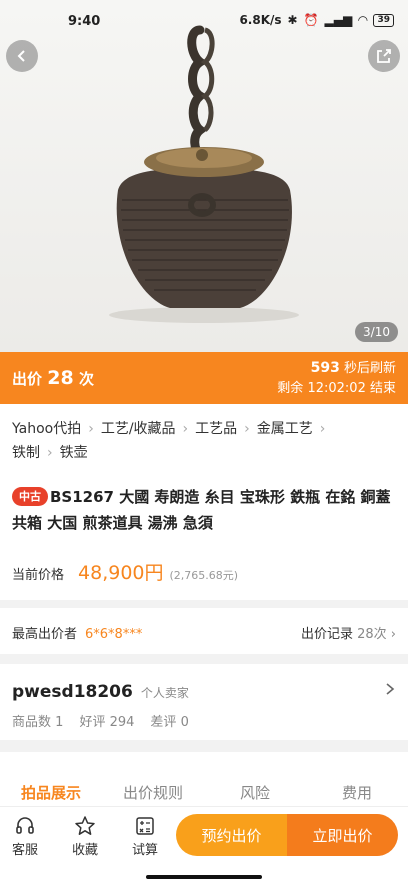 The width and height of the screenshot is (408, 883). Describe the element at coordinates (153, 792) in the screenshot. I see `tab-bid-rules: 出价规则` at that location.